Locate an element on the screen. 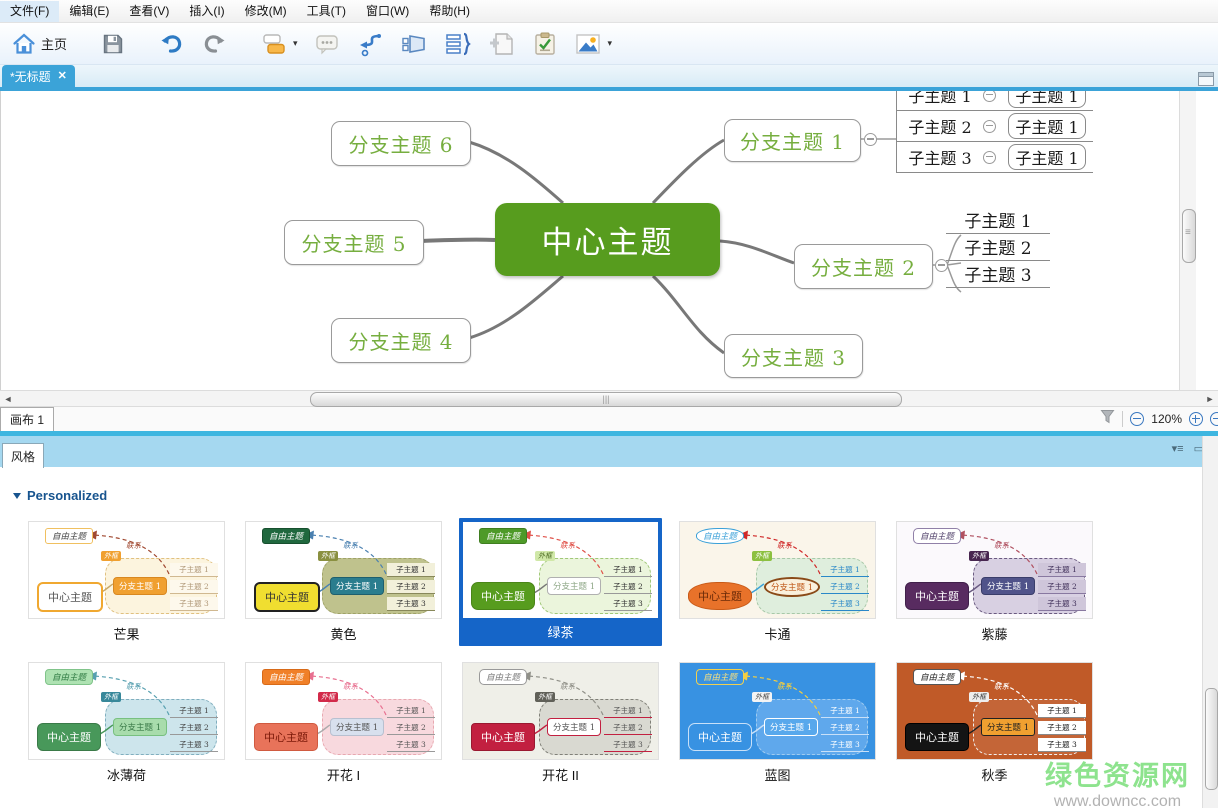 The image size is (1218, 811). new-sheet-icon is located at coordinates (502, 44).